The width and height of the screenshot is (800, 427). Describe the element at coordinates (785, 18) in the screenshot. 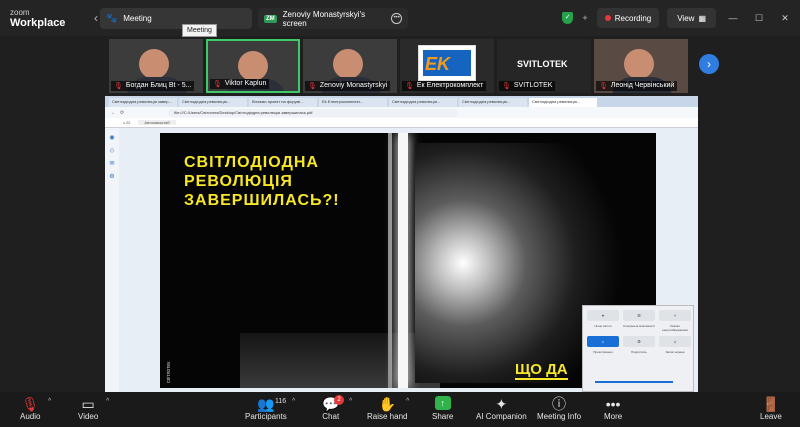

I see `close-icon: ✕` at that location.